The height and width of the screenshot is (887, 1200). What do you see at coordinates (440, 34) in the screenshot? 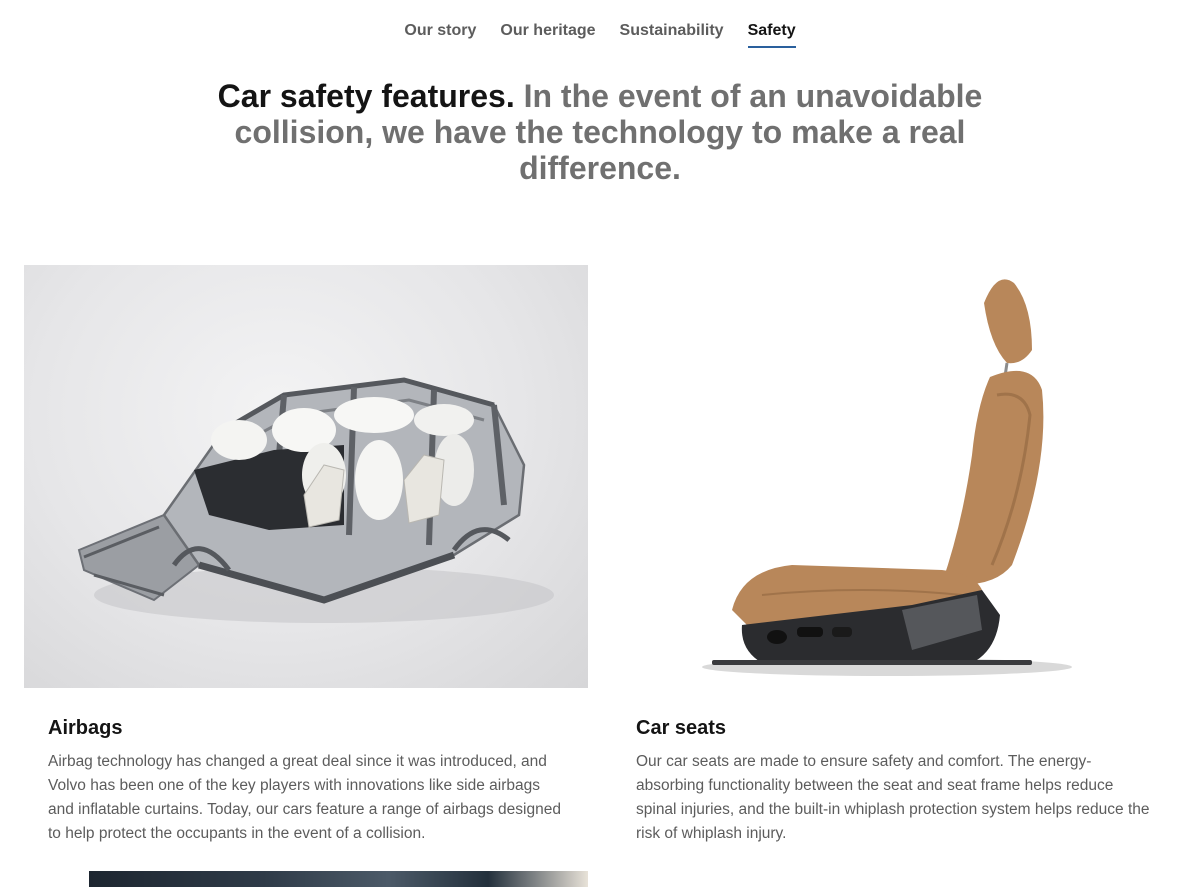
I see `nav-item-our-story: Our story` at bounding box center [440, 34].